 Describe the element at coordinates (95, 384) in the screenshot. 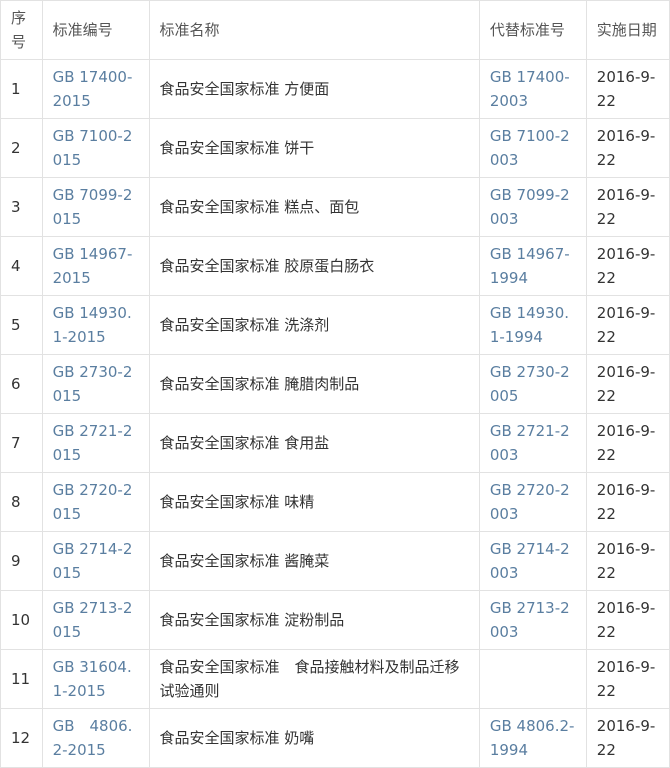

I see `standard-number: GB 2730-2015` at that location.